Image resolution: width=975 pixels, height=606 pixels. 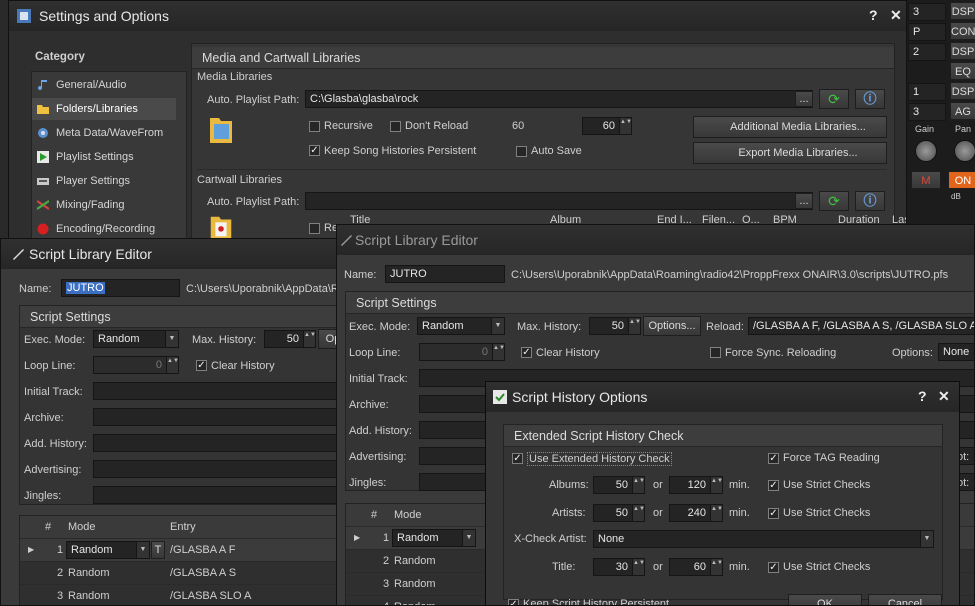 What do you see at coordinates (104, 109) in the screenshot?
I see `category-folders-libraries: Folders/Libraries` at bounding box center [104, 109].